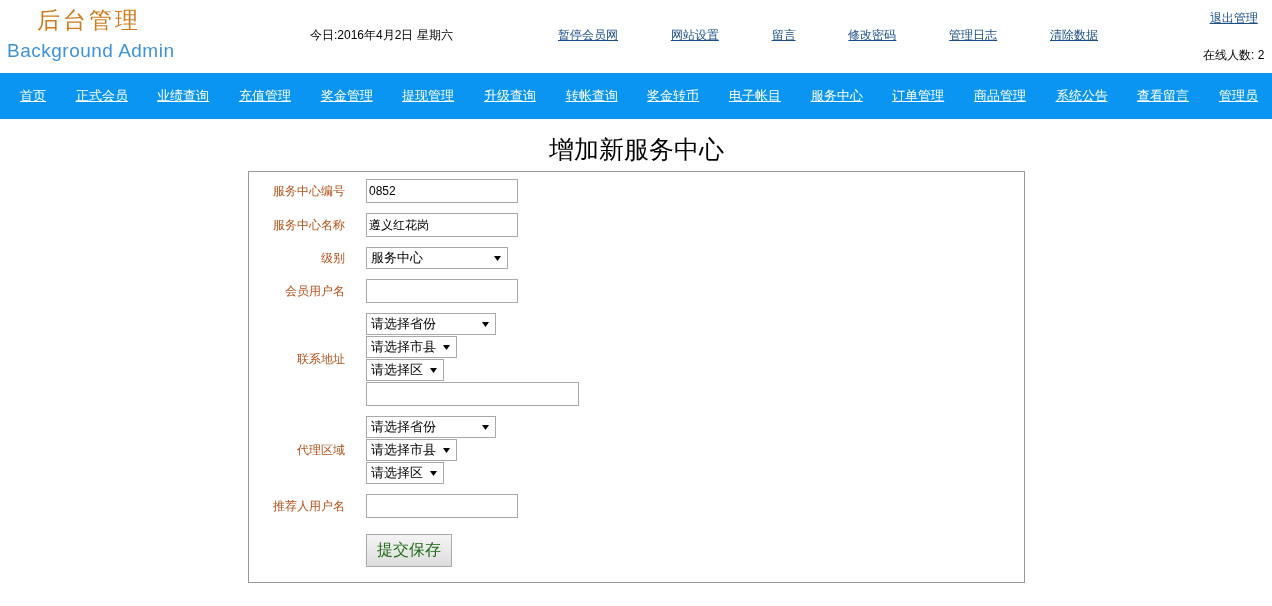  I want to click on online-count: 在线人数: 2, so click(1234, 55).